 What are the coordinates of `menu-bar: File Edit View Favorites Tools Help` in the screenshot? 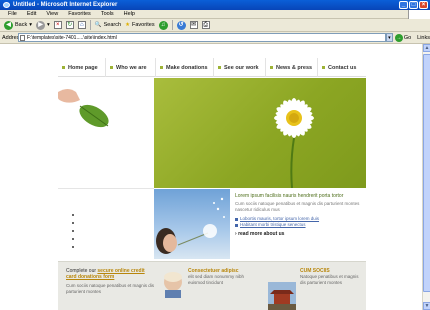 It's located at (215, 14).